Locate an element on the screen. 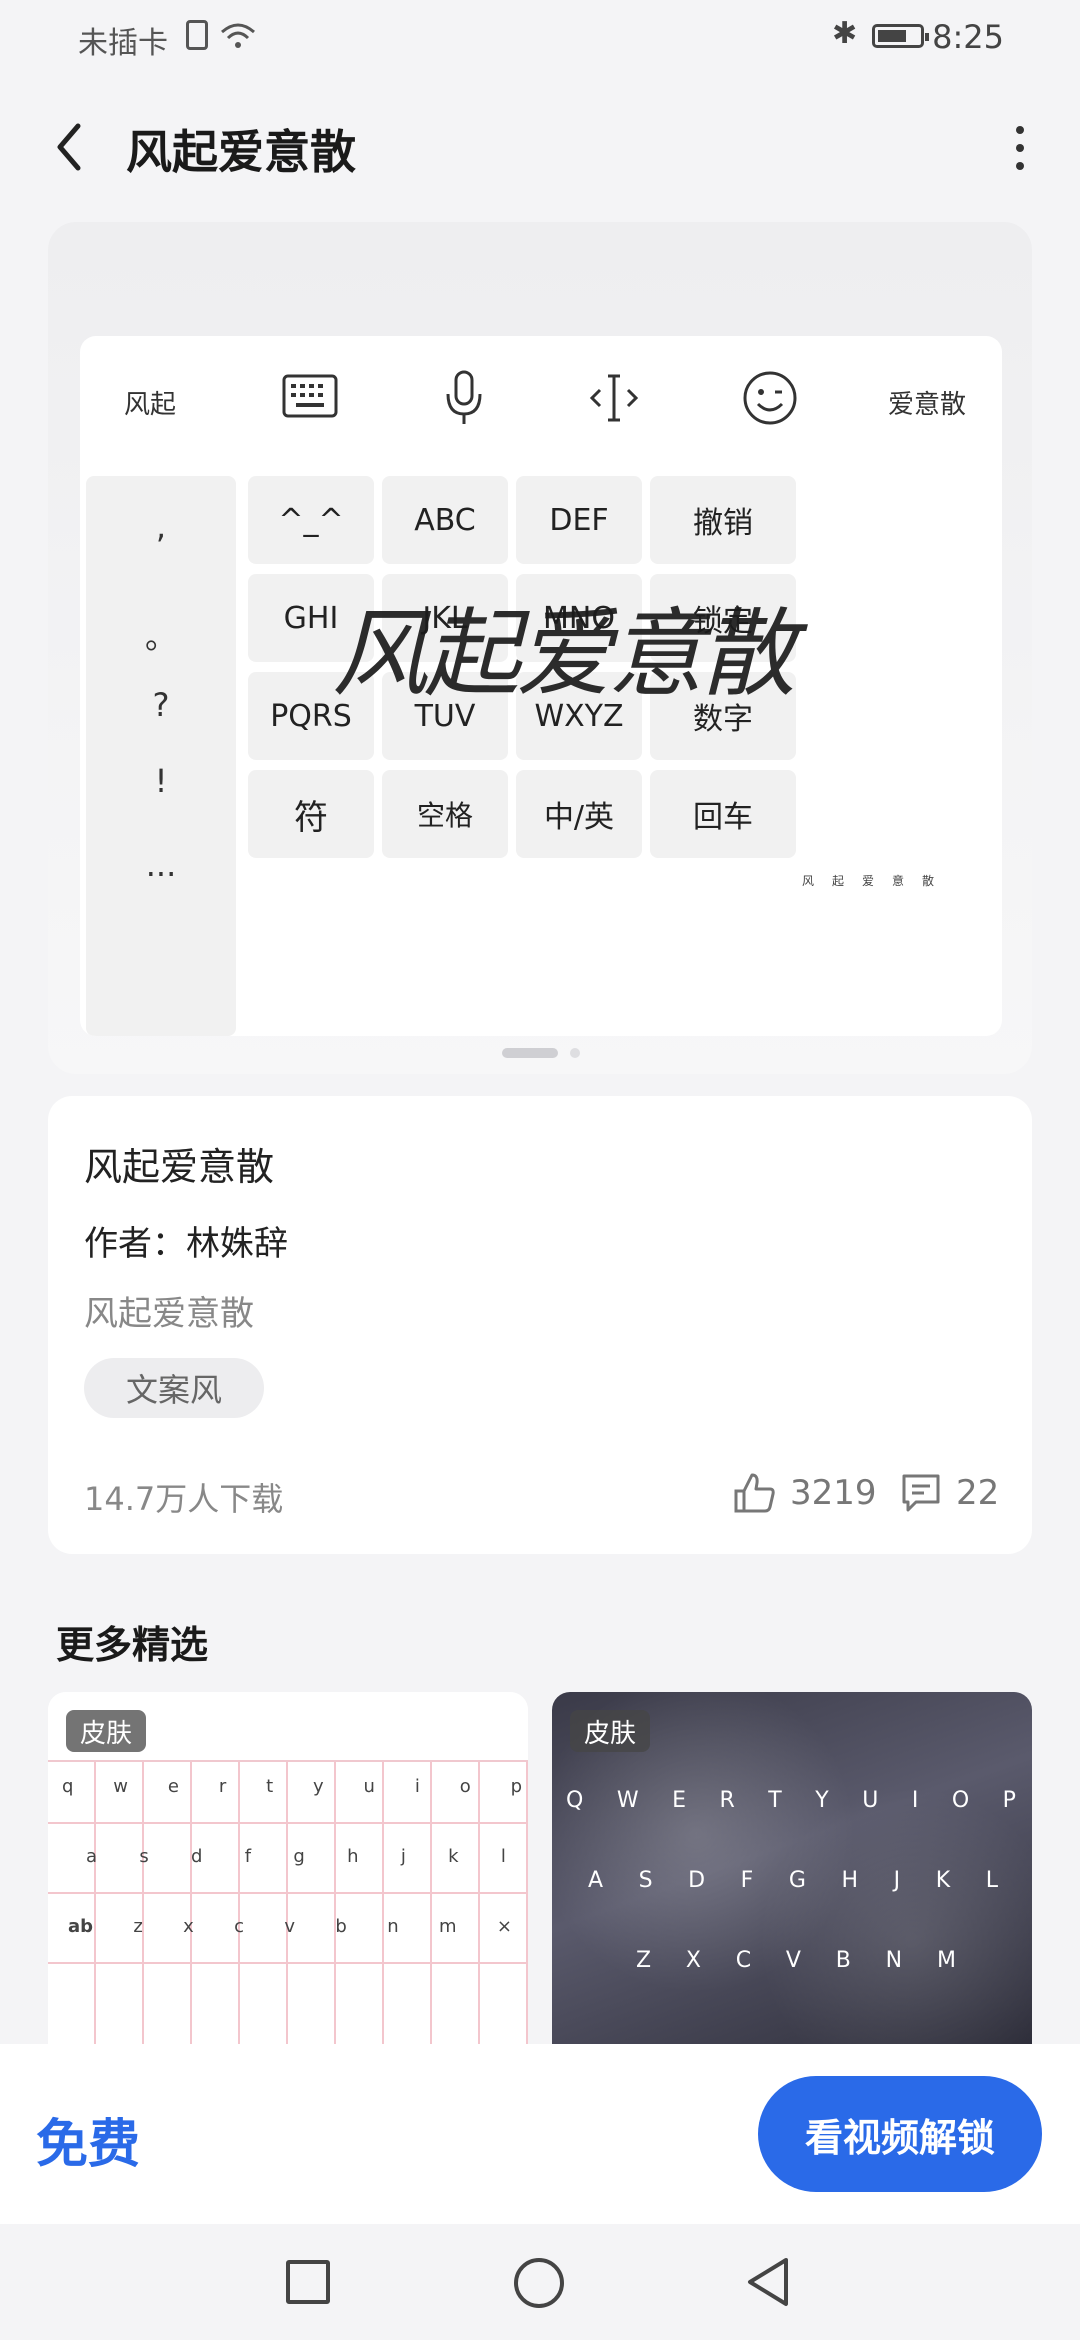 The image size is (1080, 2340). skin-name: 风起爱意散 is located at coordinates (179, 1167).